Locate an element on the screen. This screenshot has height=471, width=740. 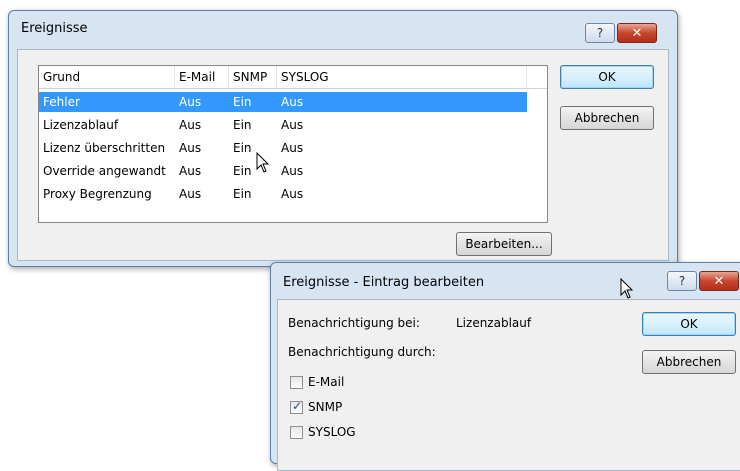
email-checkbox-label: E-Mail is located at coordinates (326, 382).